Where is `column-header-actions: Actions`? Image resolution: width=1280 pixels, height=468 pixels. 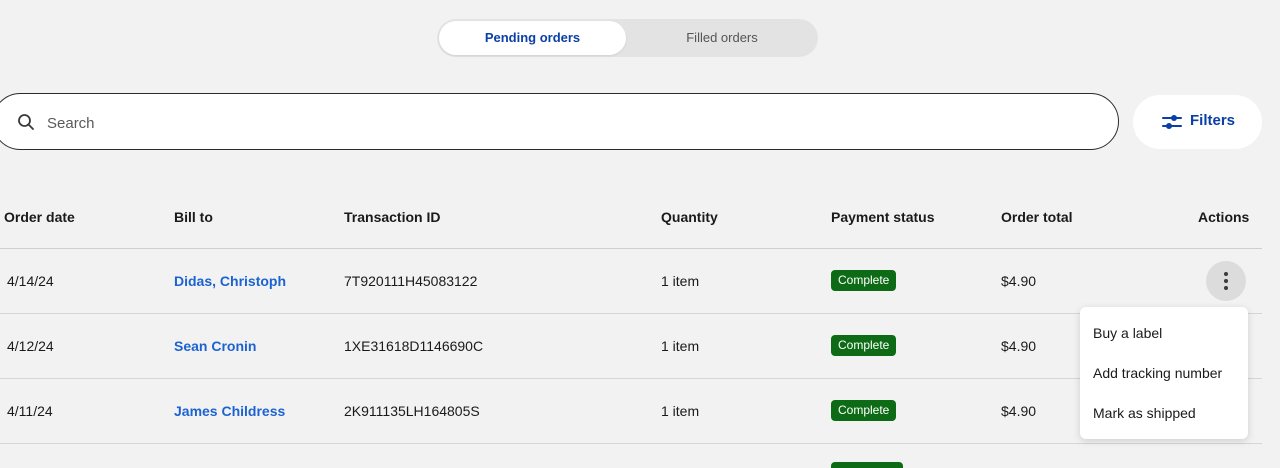
column-header-actions: Actions is located at coordinates (1224, 217).